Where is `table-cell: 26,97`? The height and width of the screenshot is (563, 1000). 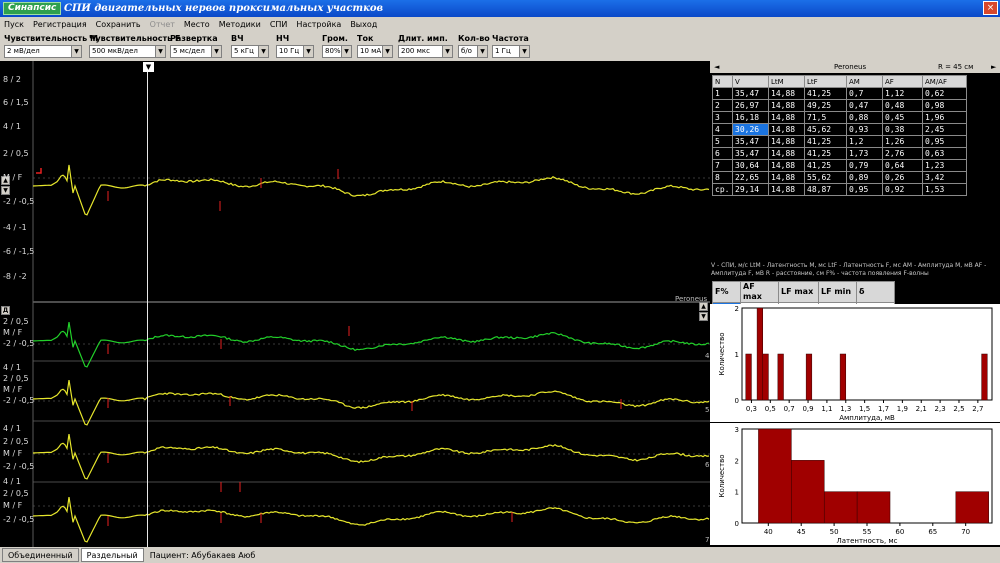 table-cell: 26,97 is located at coordinates (750, 105).